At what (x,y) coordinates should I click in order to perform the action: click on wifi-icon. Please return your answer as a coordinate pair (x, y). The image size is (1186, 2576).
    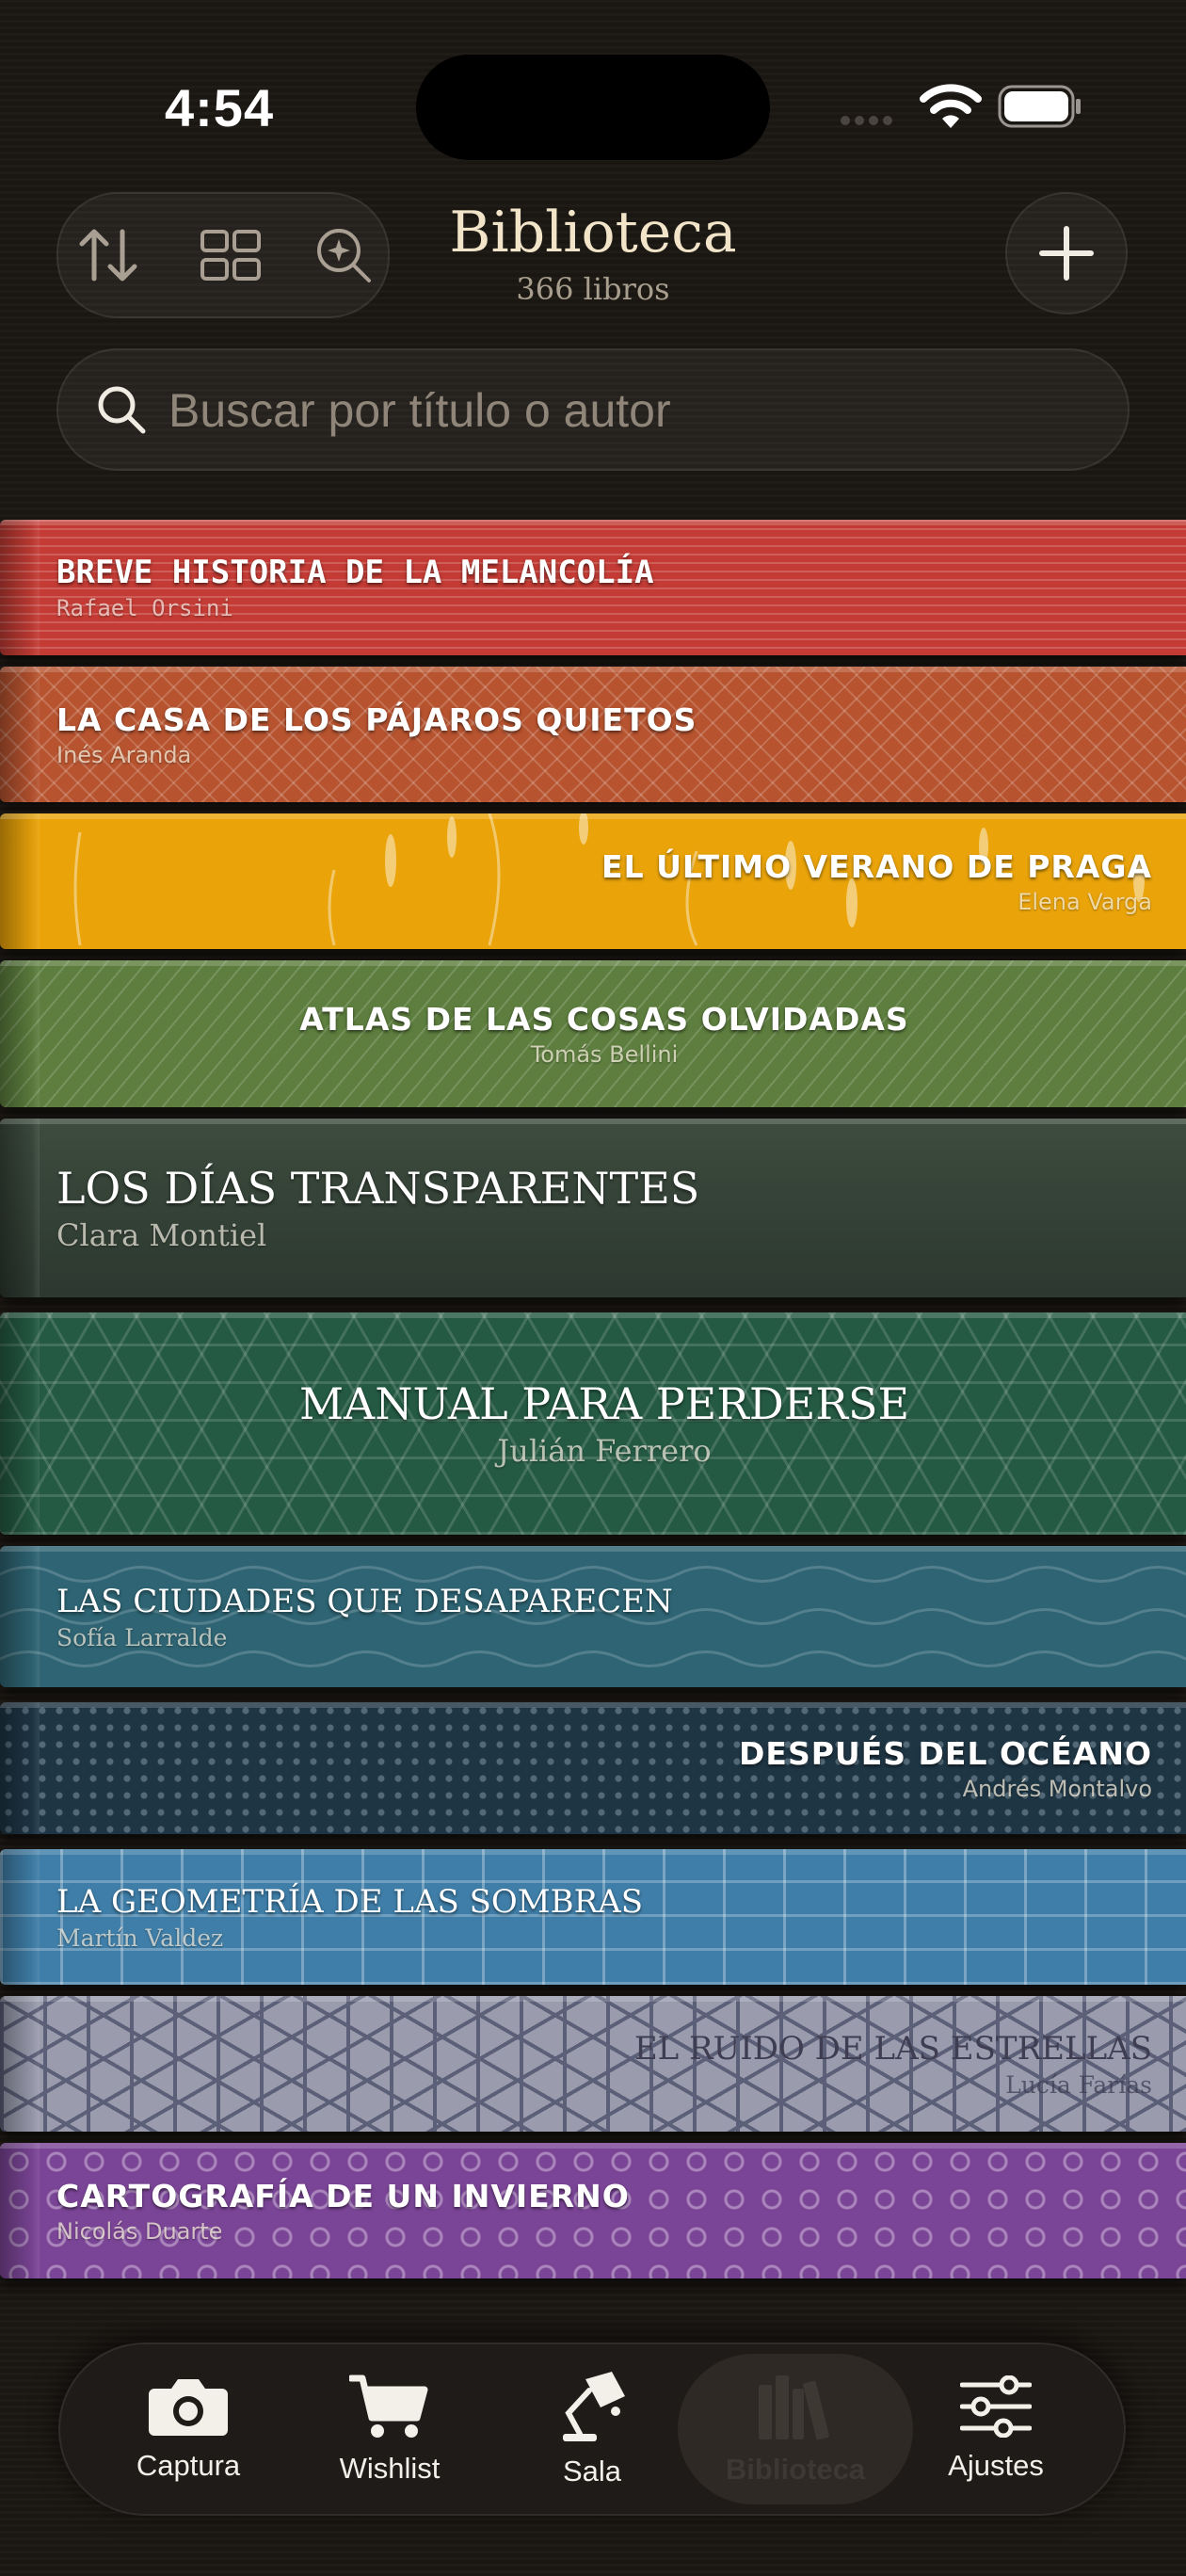
    Looking at the image, I should click on (951, 108).